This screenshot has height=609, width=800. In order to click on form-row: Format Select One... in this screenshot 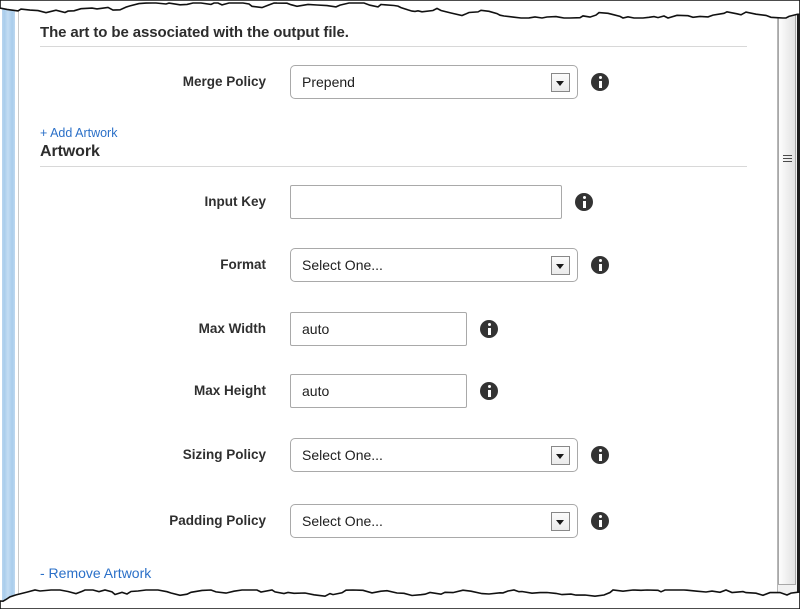, I will do `click(389, 265)`.